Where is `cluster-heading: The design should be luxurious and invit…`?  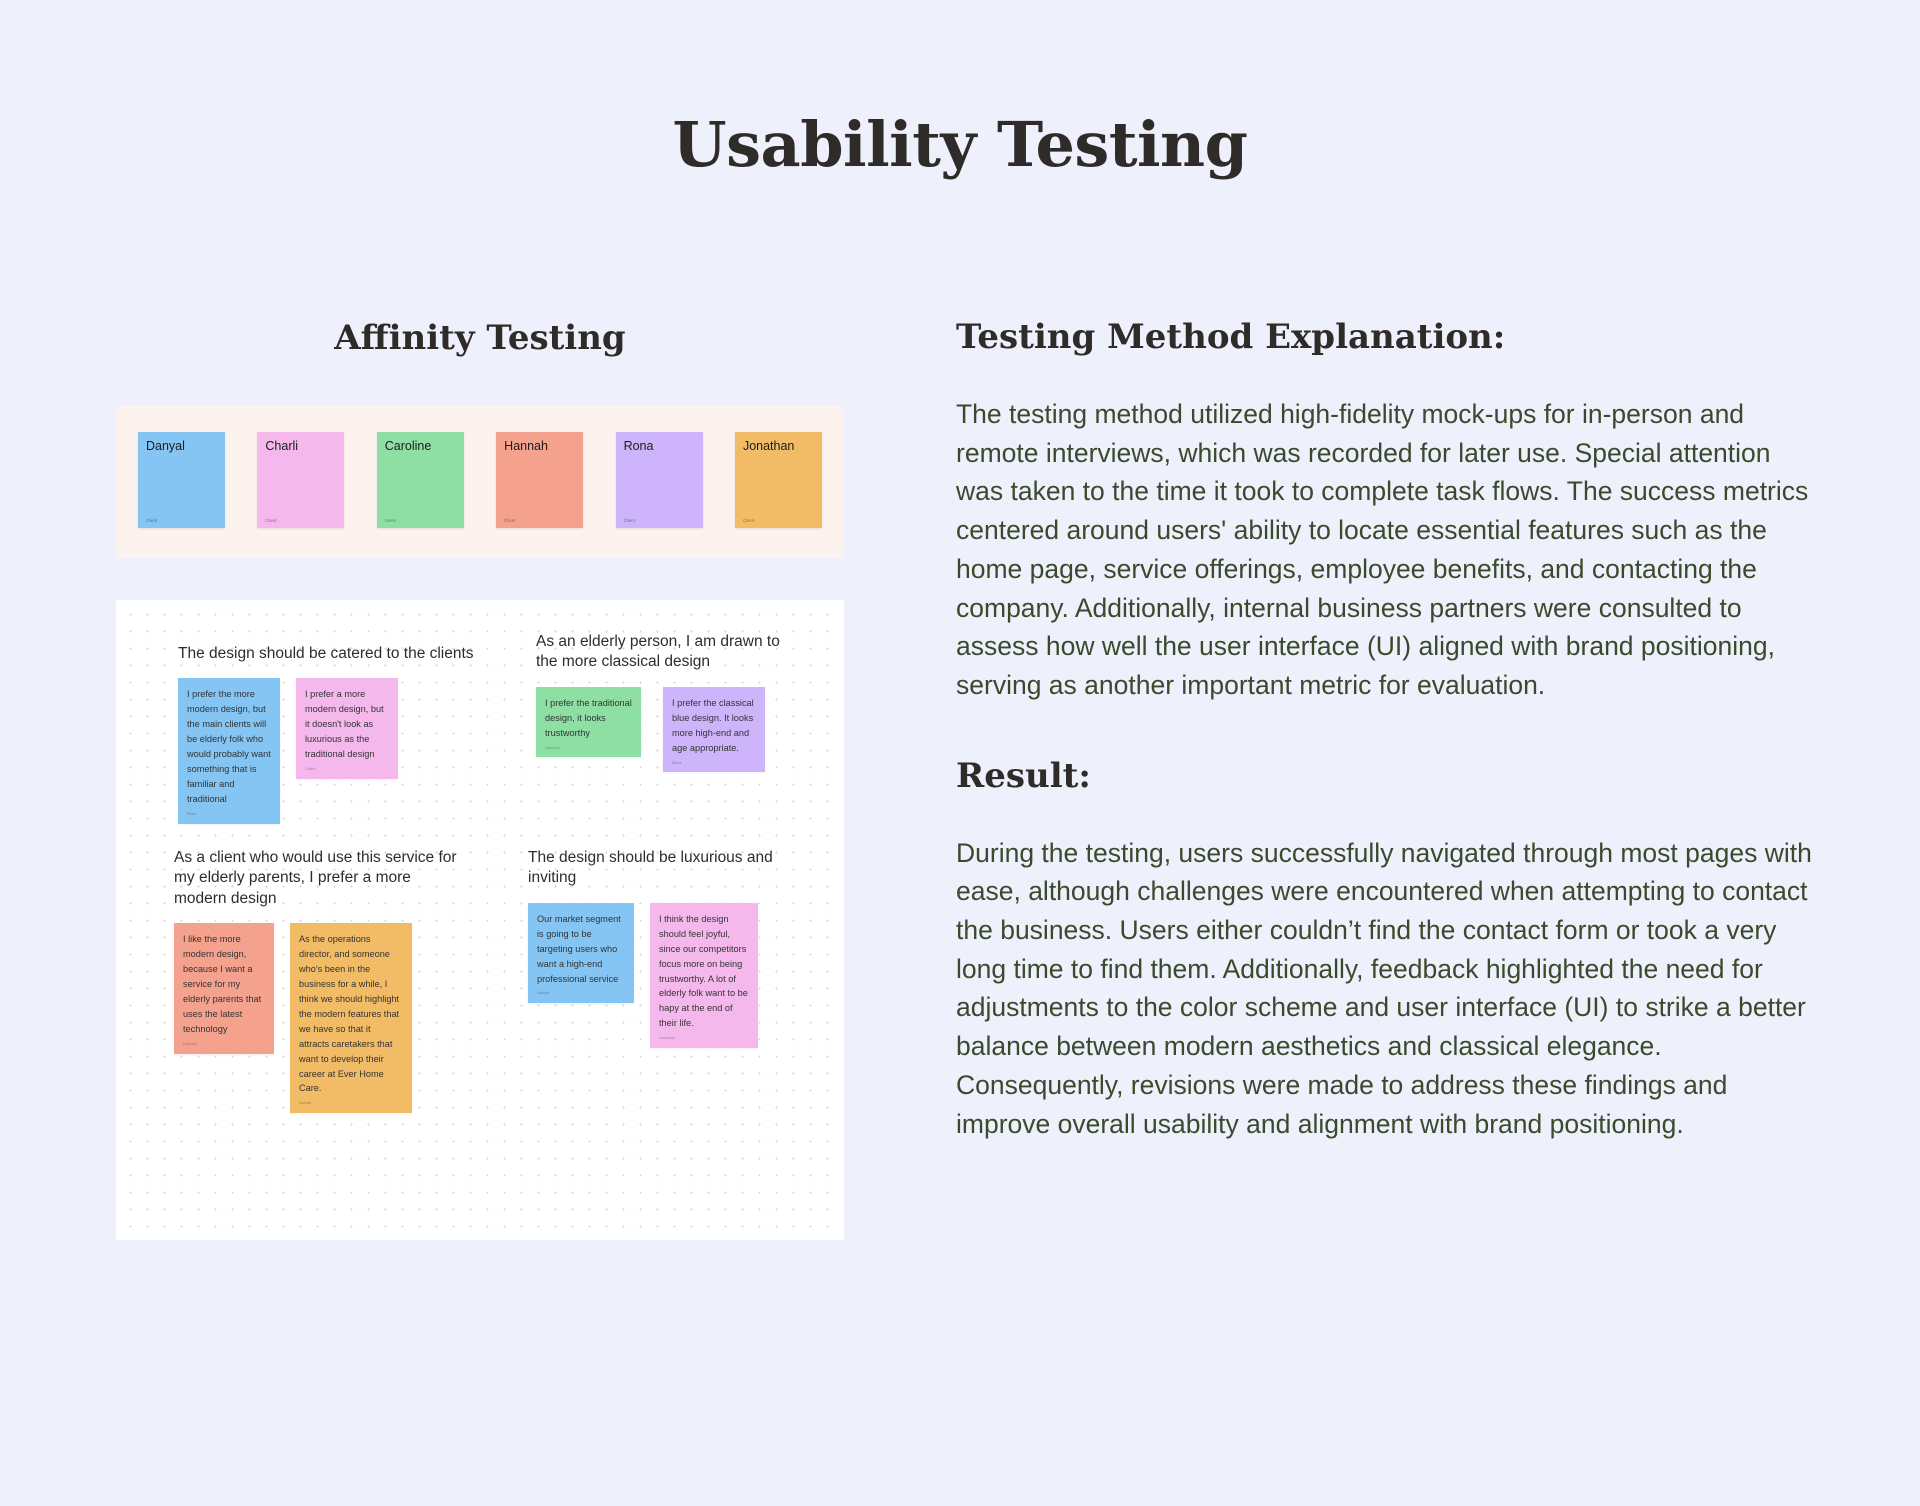
cluster-heading: The design should be luxurious and invit… is located at coordinates (650, 868).